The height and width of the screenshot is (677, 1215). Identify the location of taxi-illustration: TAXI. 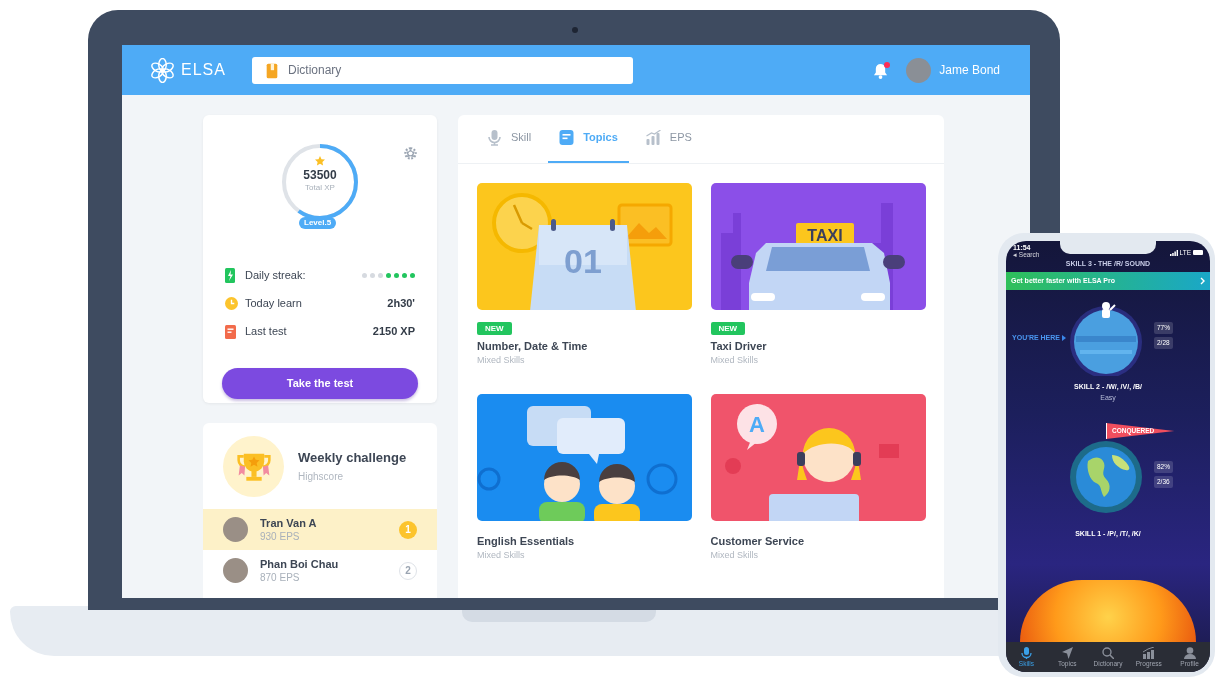
(818, 246).